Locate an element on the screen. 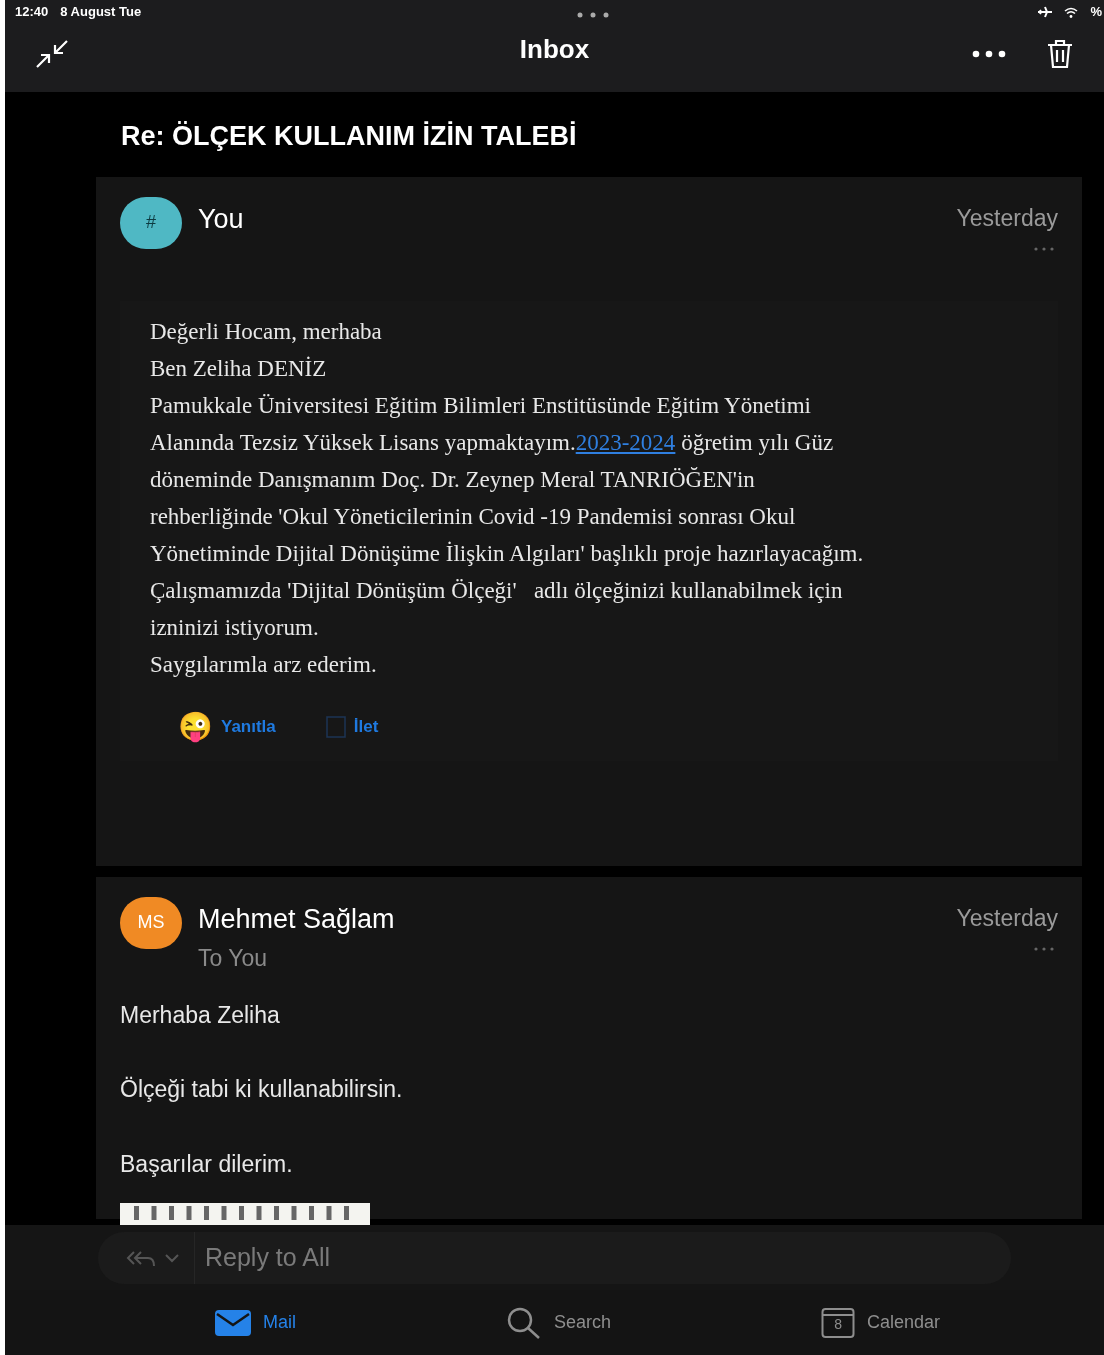  reply-button: 😜 Yanıtla is located at coordinates (227, 727).